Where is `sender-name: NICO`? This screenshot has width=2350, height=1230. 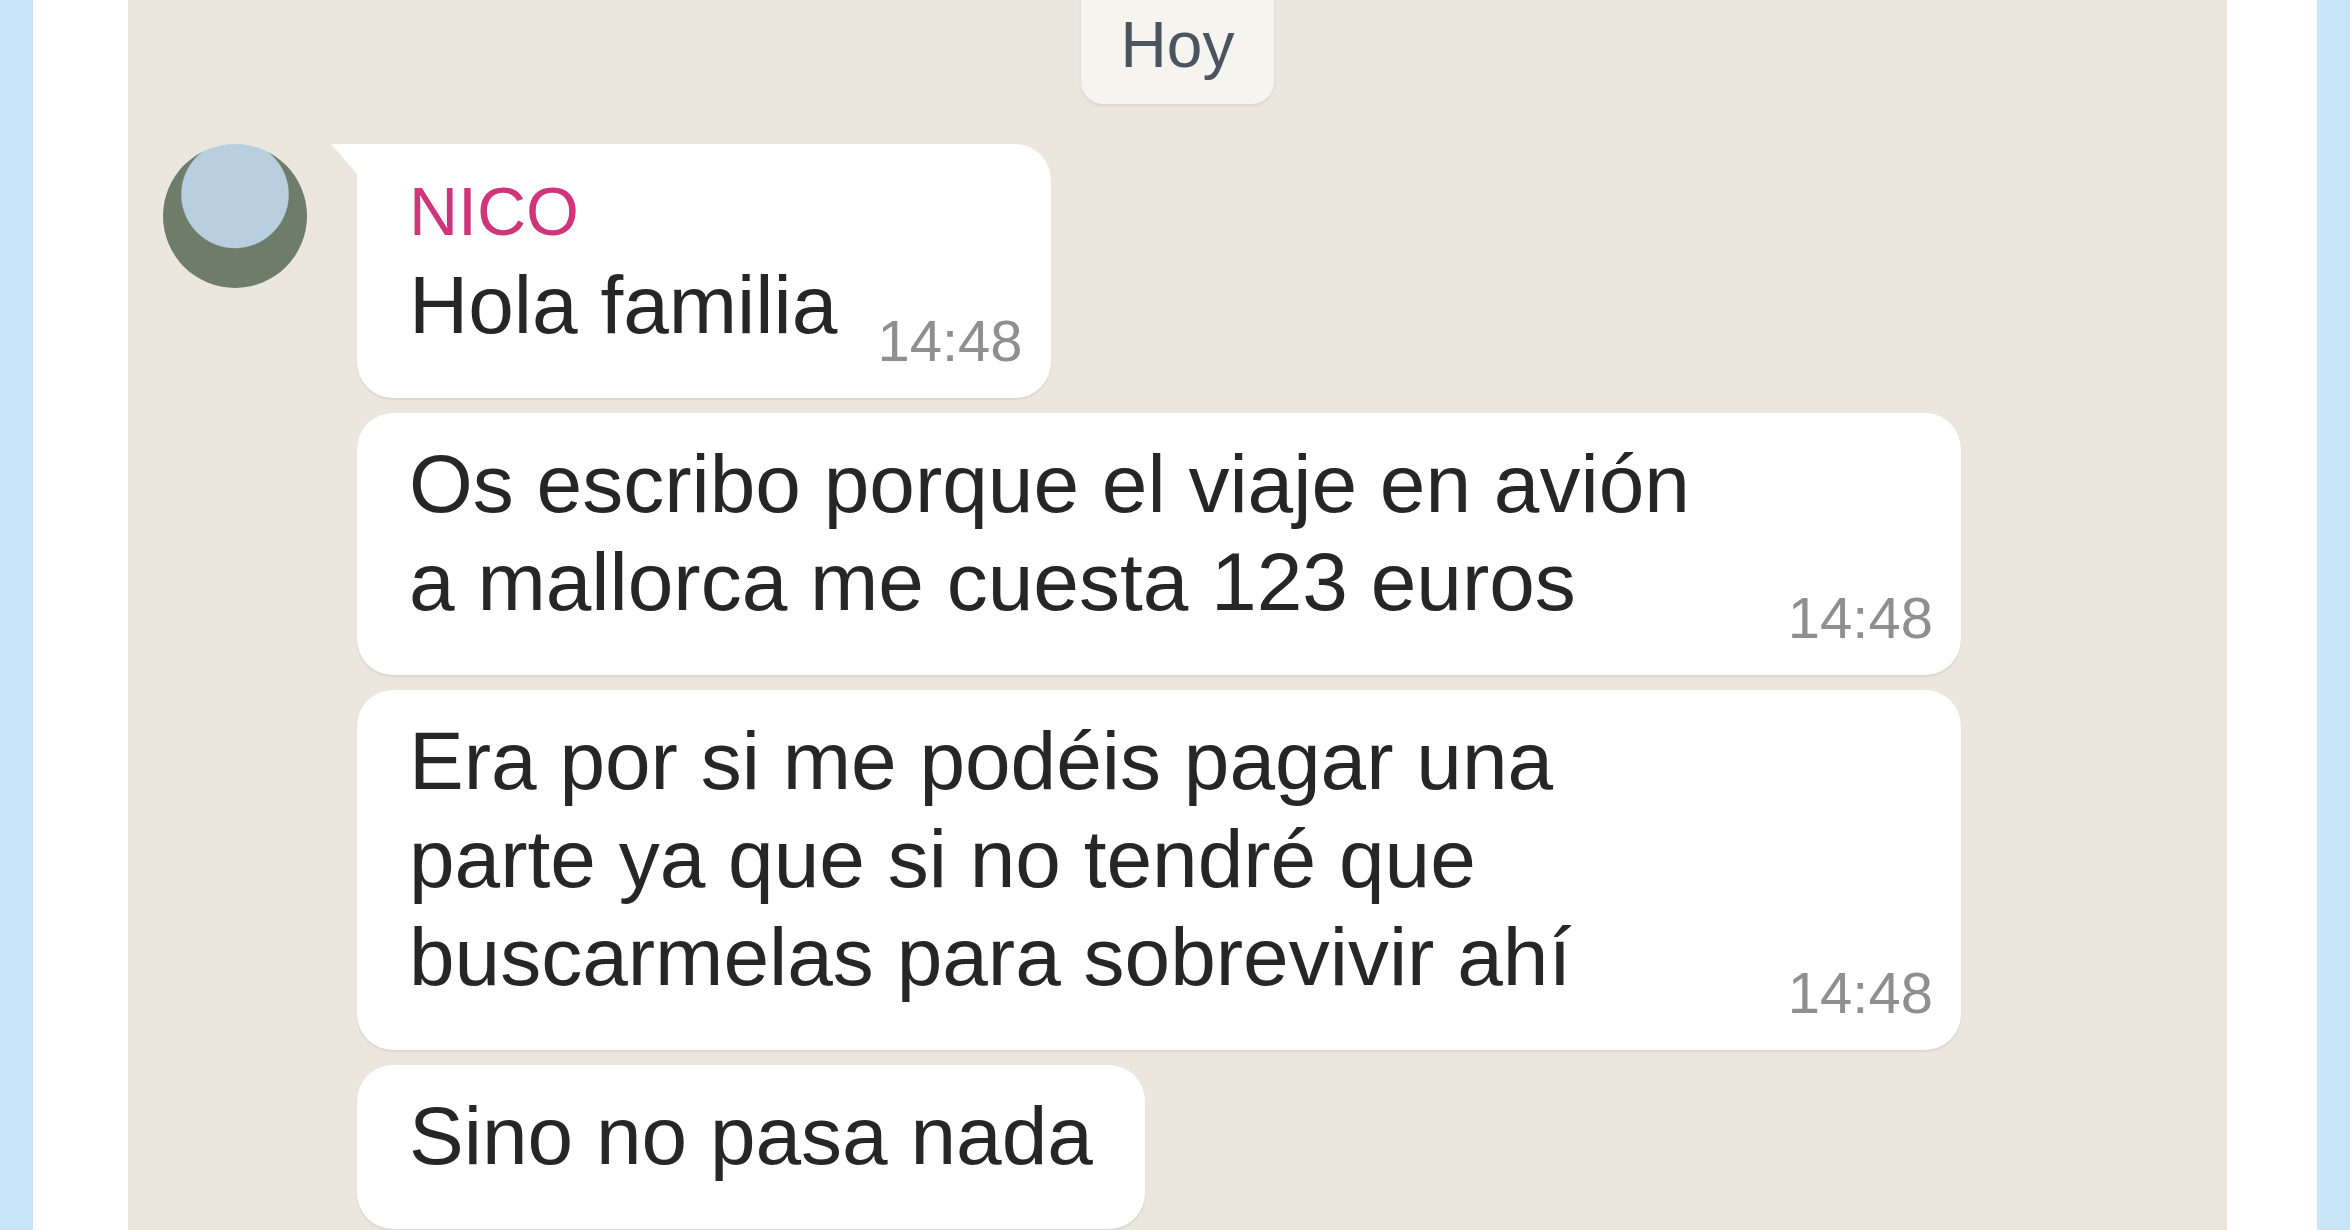 sender-name: NICO is located at coordinates (494, 211).